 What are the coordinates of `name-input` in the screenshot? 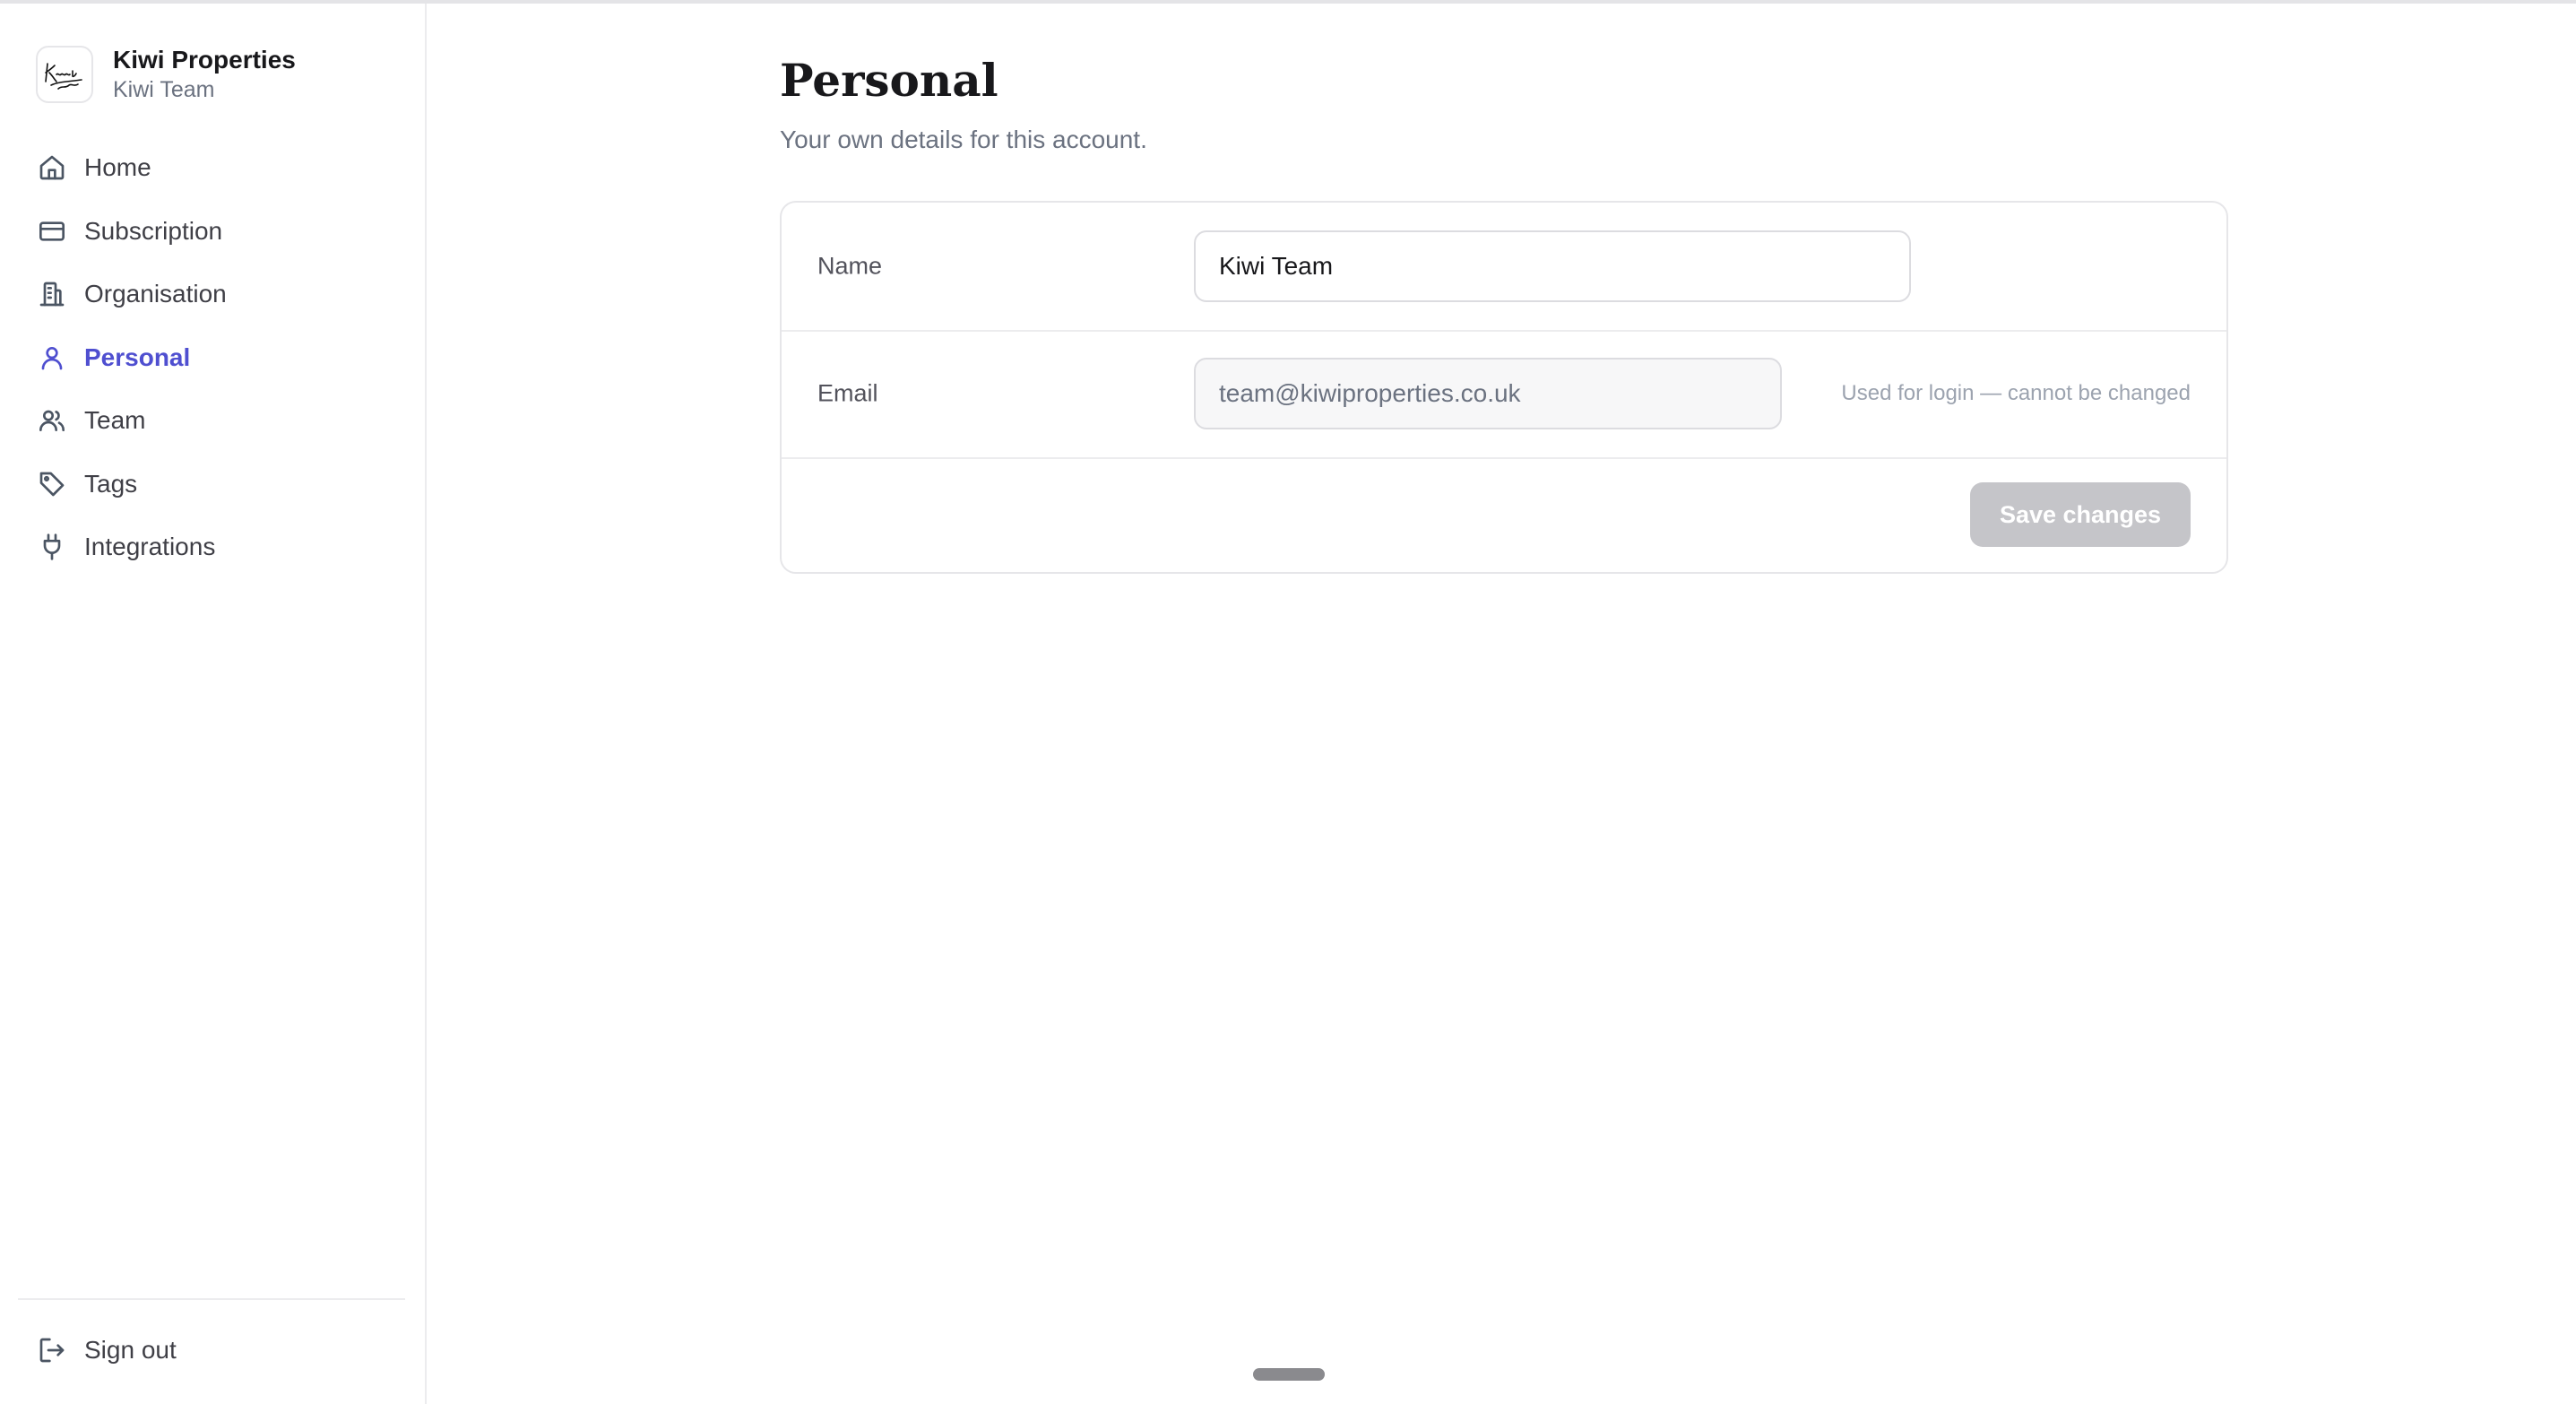 It's located at (1552, 266).